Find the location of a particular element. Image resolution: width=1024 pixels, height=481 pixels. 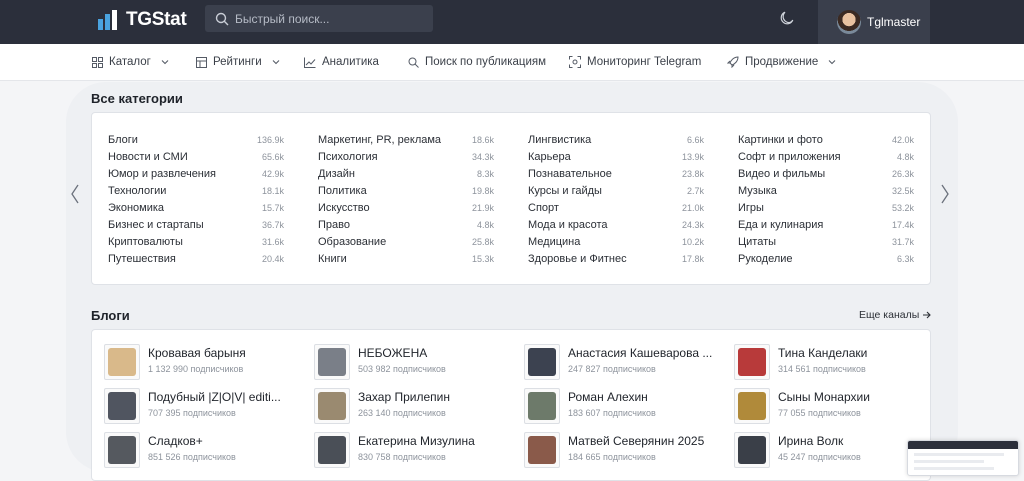

category-name: Музыка is located at coordinates (757, 190).